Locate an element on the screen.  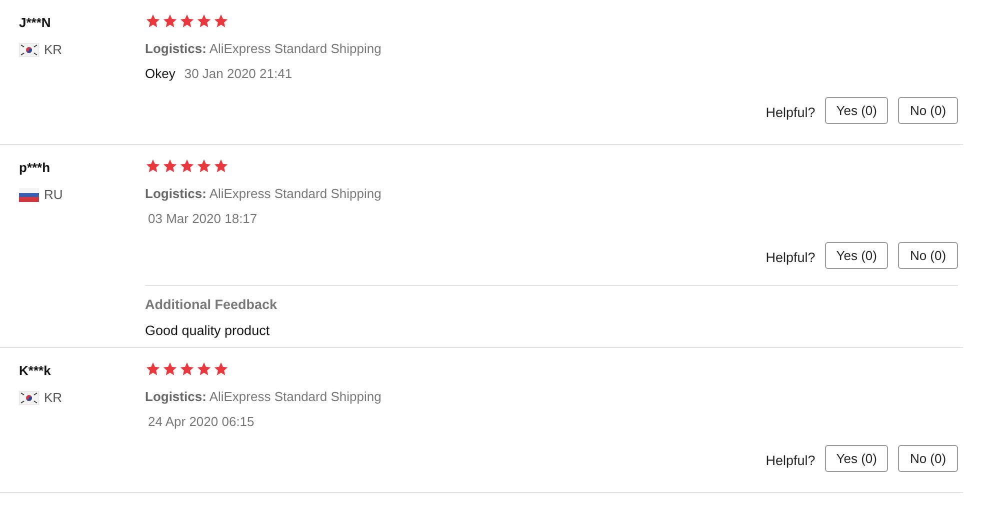
review-comment: Okey is located at coordinates (160, 74).